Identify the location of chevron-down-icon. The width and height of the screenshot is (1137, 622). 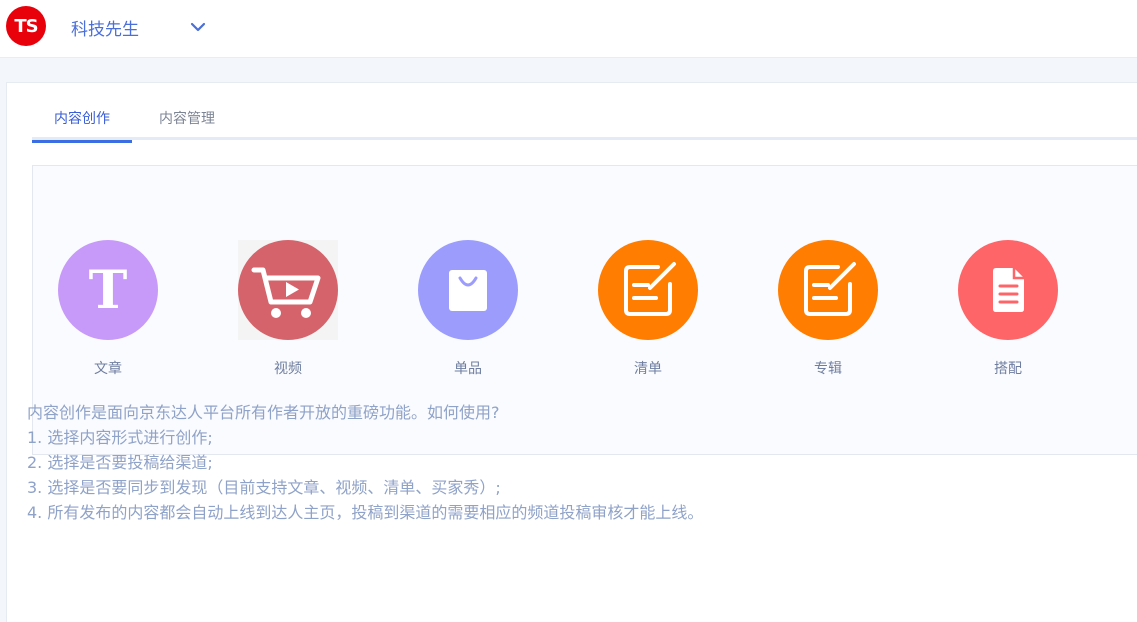
(198, 27).